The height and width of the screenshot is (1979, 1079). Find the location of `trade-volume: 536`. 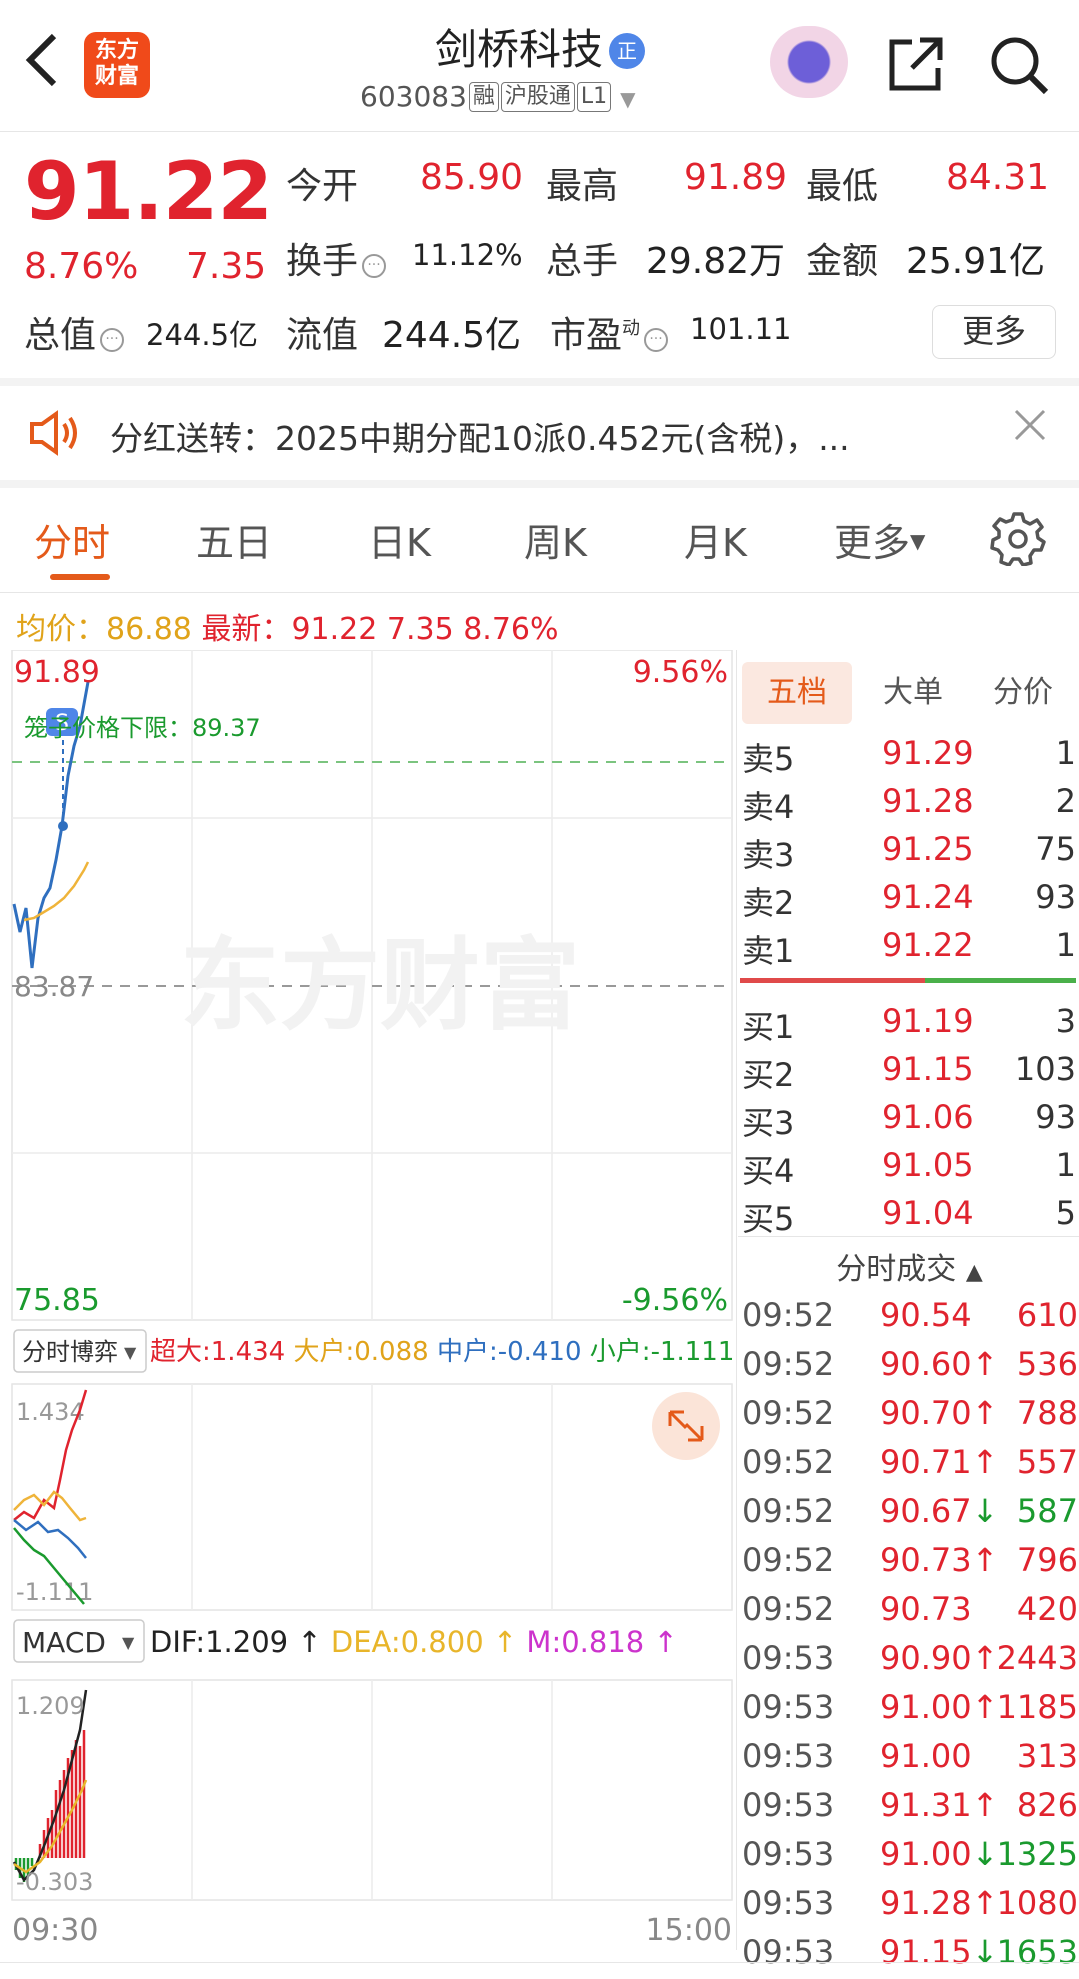

trade-volume: 536 is located at coordinates (1047, 1364).